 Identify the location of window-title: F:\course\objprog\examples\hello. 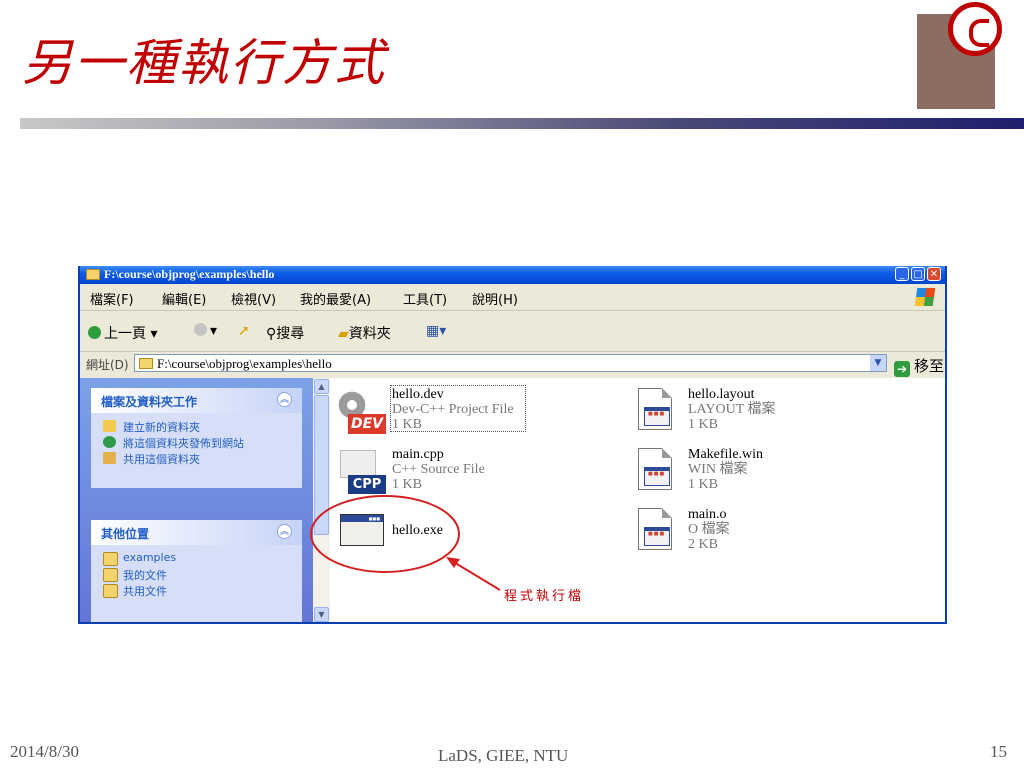
(189, 274).